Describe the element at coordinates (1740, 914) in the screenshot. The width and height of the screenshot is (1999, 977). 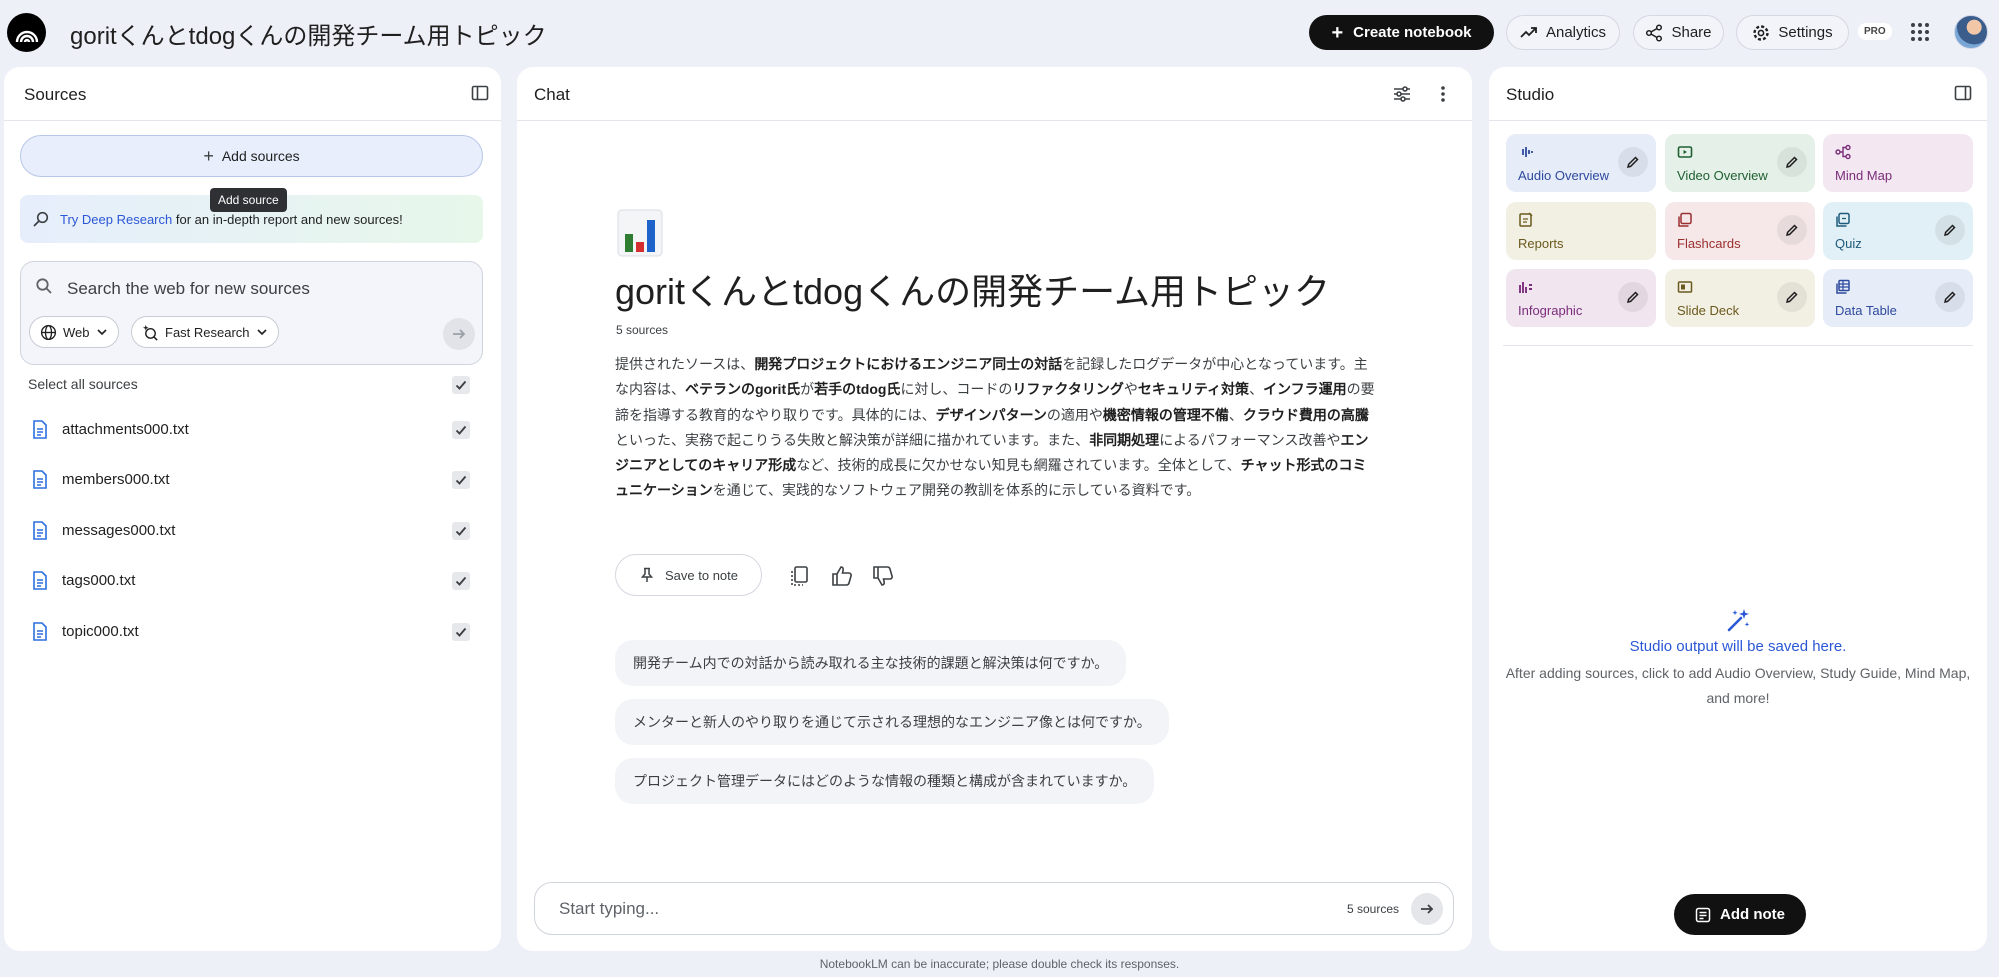
I see `add-note-button: Add note` at that location.